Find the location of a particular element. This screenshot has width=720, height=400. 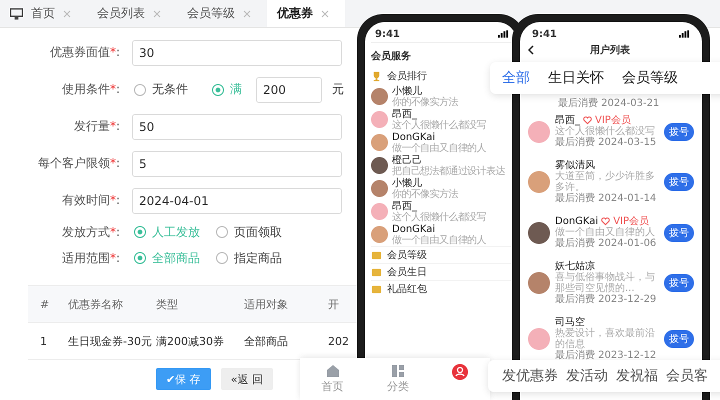

tab: 会员等级 is located at coordinates (222, 13).